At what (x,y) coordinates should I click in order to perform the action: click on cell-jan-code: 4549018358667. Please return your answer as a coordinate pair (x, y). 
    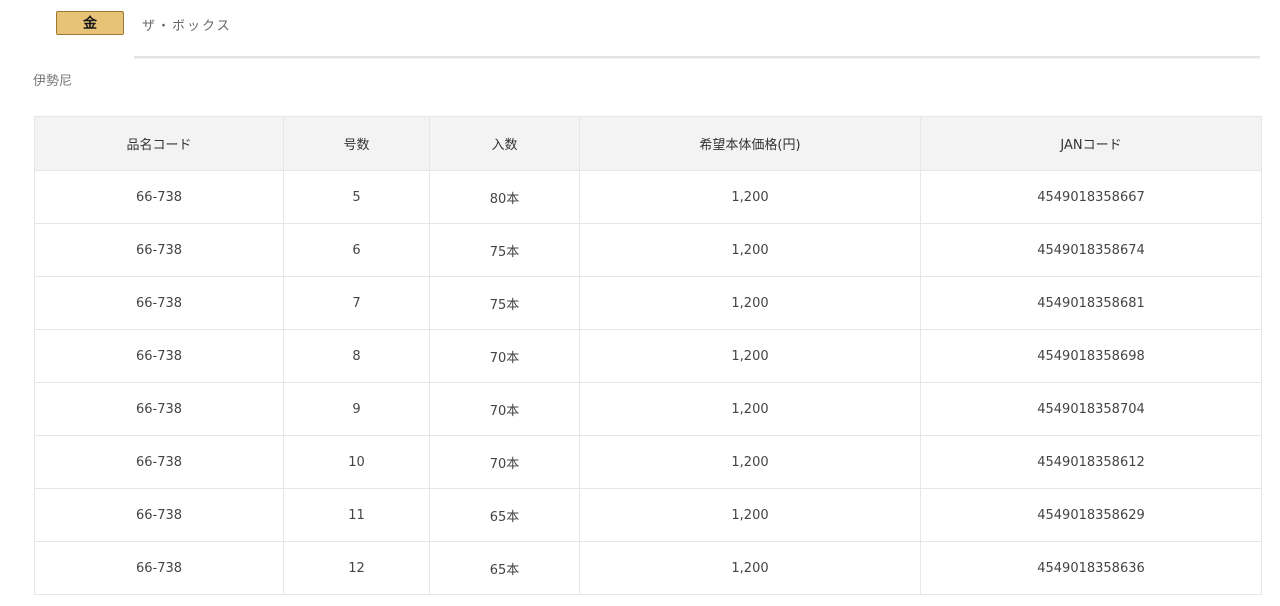
    Looking at the image, I should click on (1091, 197).